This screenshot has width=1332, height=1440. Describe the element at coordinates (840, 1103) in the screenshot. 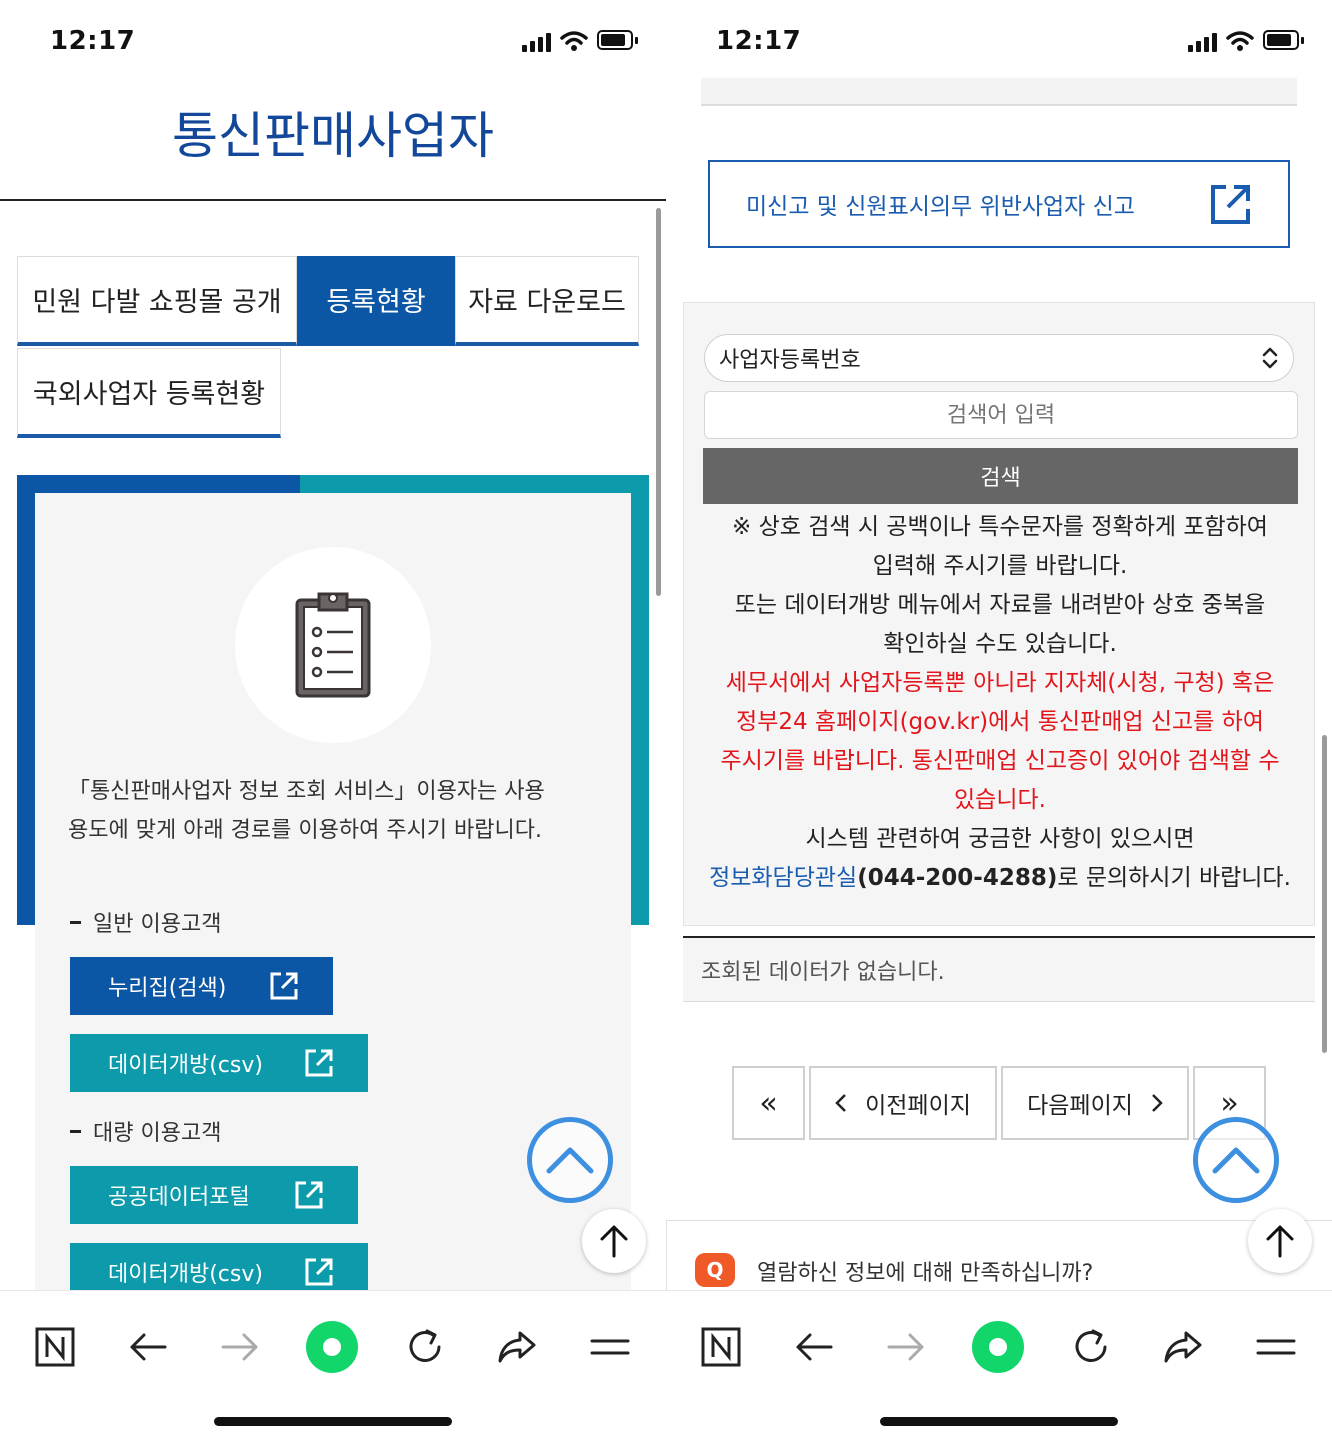

I see `chevron-left-icon` at that location.